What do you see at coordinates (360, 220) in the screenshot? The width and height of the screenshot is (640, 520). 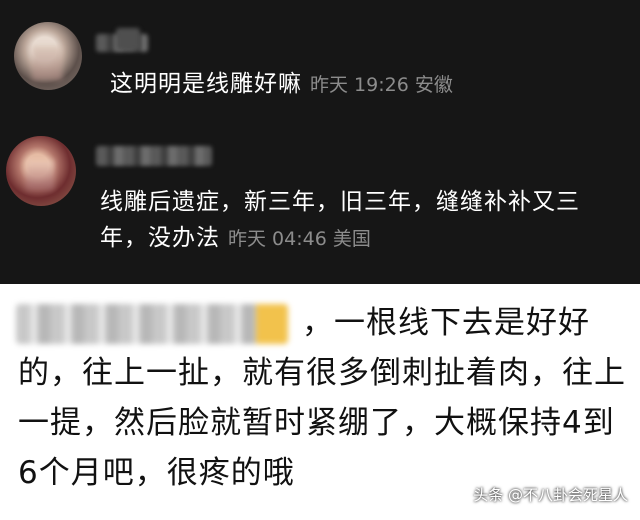 I see `comment-2: 线雕后遗症，新三年，旧三年，缝缝补补又三年，没办法 昨天 04:46 美国` at bounding box center [360, 220].